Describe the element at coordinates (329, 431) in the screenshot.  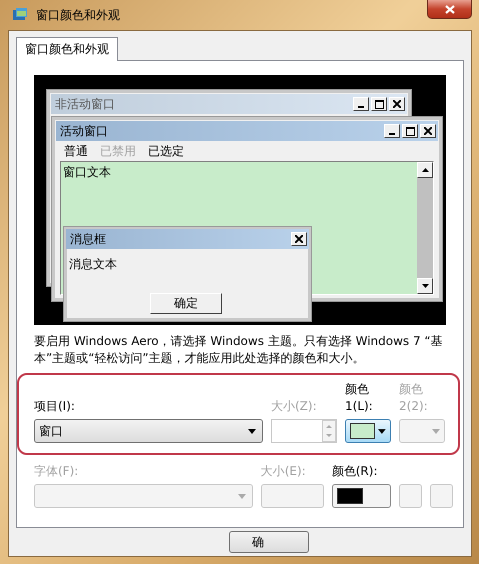
I see `spin-arrows-icon` at that location.